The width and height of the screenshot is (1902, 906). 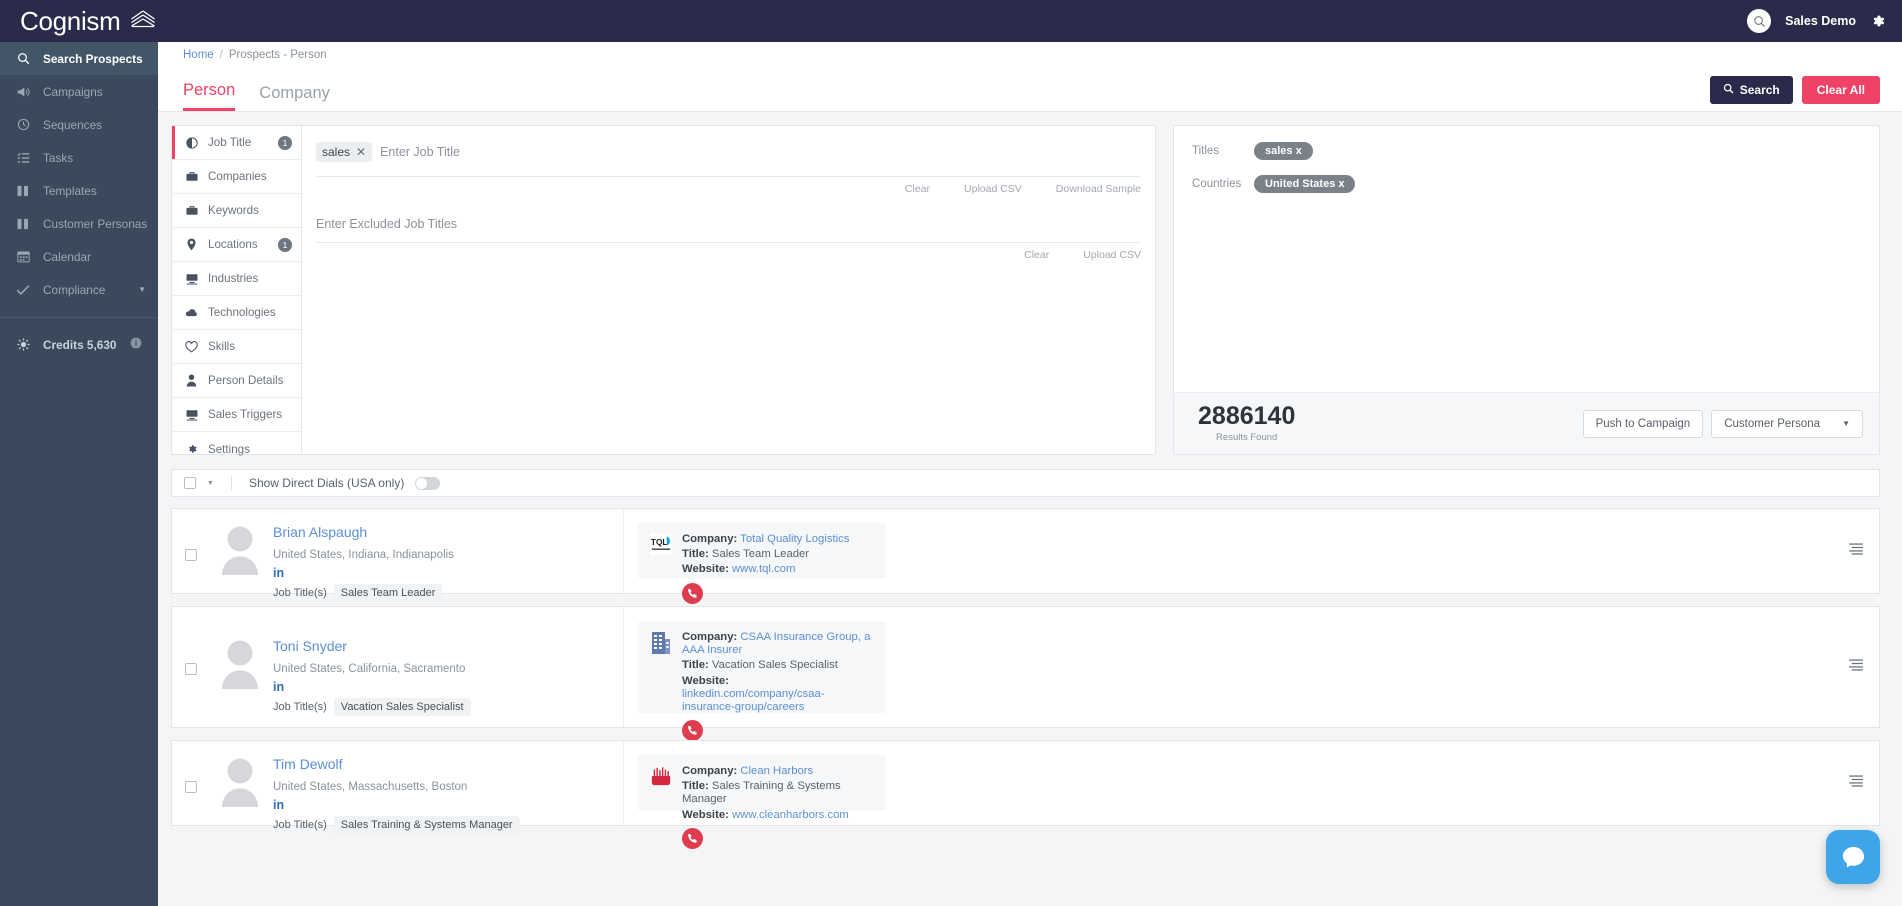 What do you see at coordinates (1643, 423) in the screenshot?
I see `push-to-campaign-button: Push to Campaign` at bounding box center [1643, 423].